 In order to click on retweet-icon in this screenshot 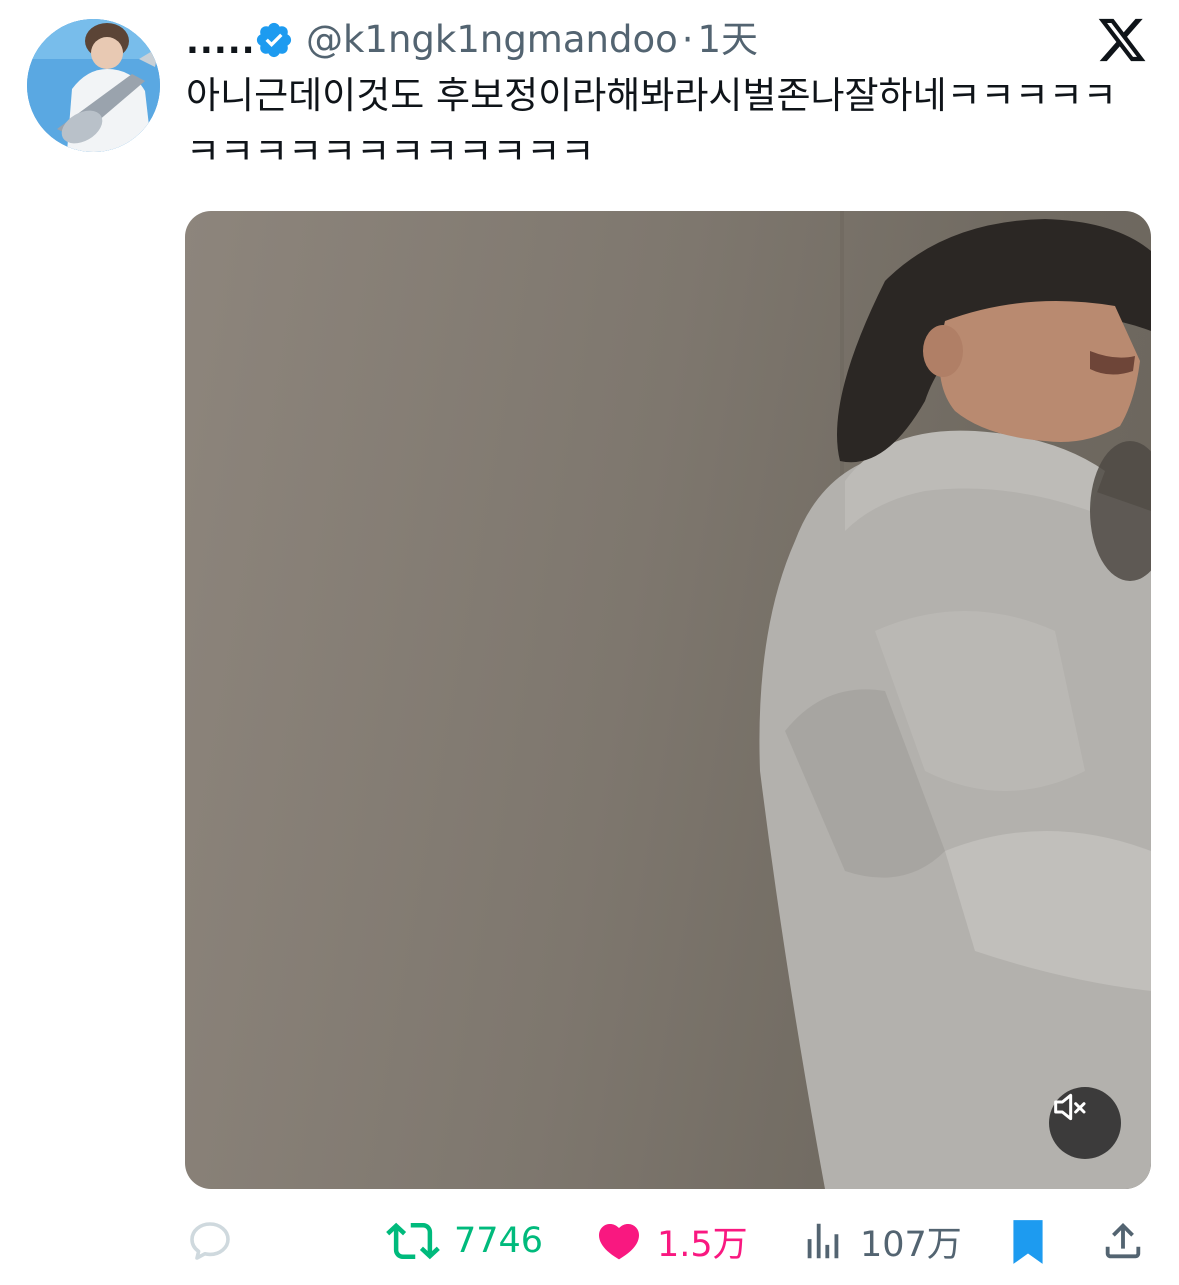, I will do `click(413, 1241)`.